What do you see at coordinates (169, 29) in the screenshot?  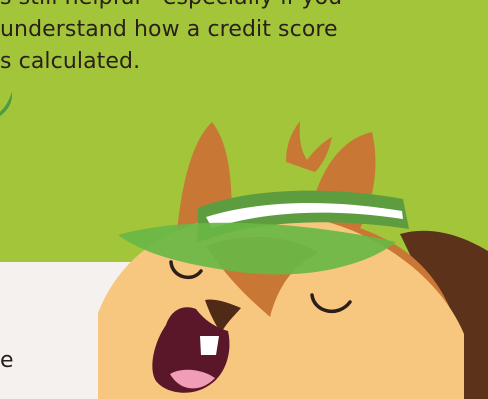 I see `hero-line-2: understand how a credit score` at bounding box center [169, 29].